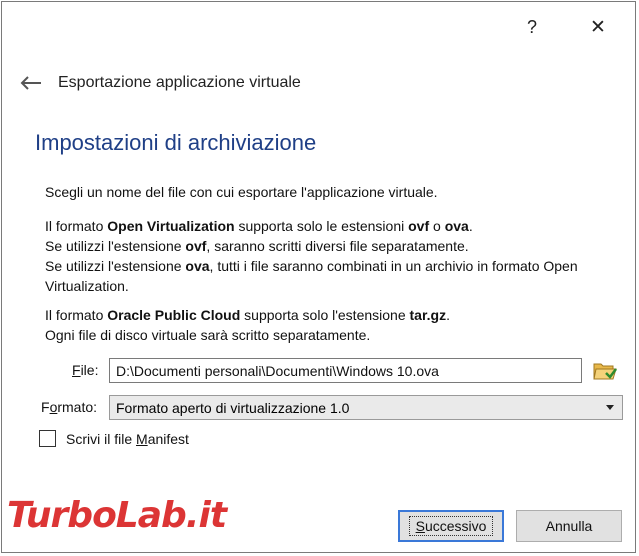 This screenshot has height=556, width=639. Describe the element at coordinates (598, 27) in the screenshot. I see `close-button: ✕` at that location.